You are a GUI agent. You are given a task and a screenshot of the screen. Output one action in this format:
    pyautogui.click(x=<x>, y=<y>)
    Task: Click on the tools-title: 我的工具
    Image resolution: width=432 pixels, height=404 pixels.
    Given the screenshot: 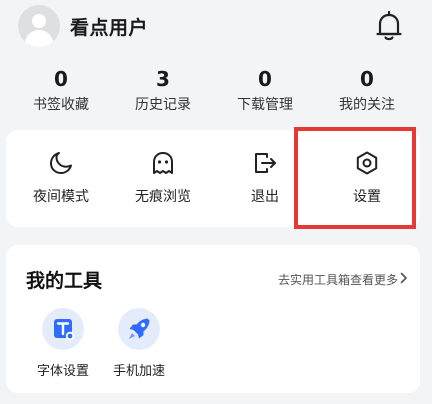 What is the action you would take?
    pyautogui.click(x=64, y=281)
    